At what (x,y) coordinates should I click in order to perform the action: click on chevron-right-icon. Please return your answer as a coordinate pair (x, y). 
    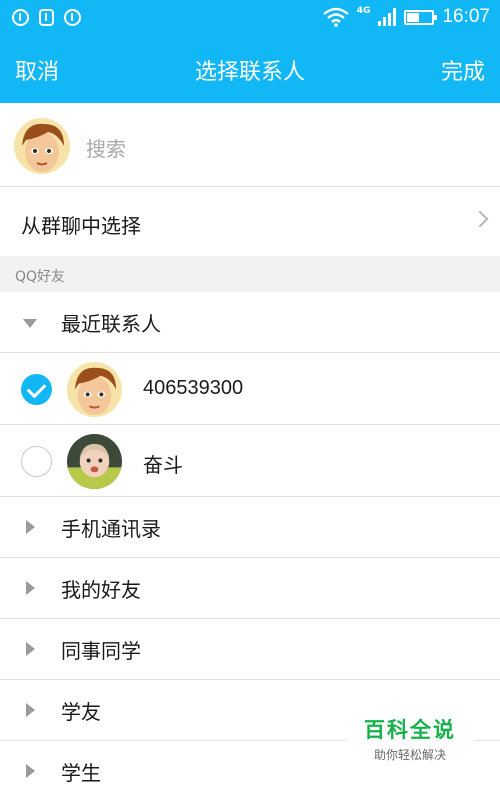
    Looking at the image, I should click on (480, 219).